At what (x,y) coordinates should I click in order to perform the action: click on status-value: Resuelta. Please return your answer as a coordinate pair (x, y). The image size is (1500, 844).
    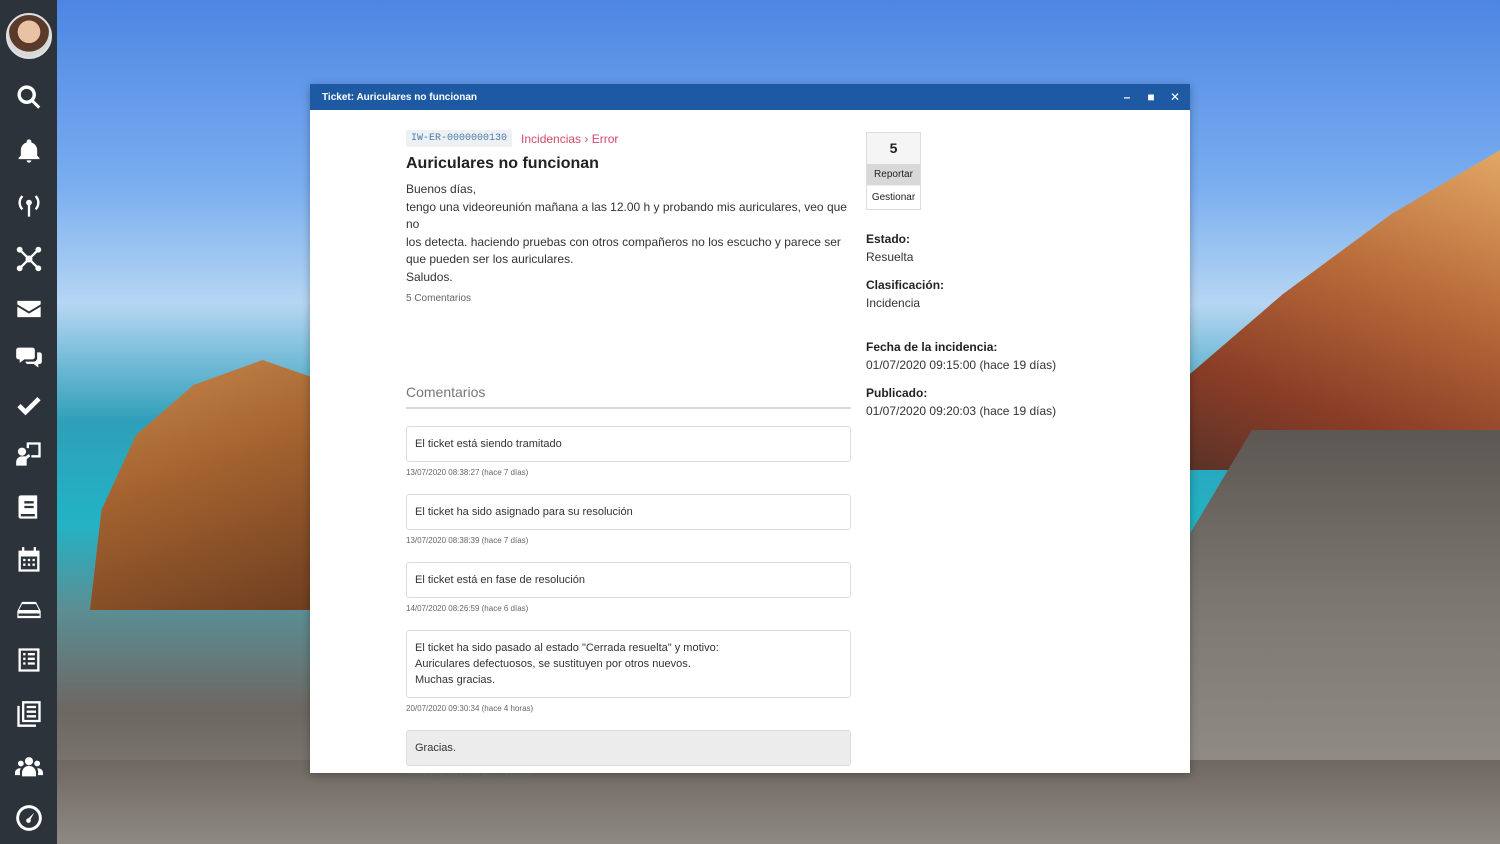
    Looking at the image, I should click on (890, 257).